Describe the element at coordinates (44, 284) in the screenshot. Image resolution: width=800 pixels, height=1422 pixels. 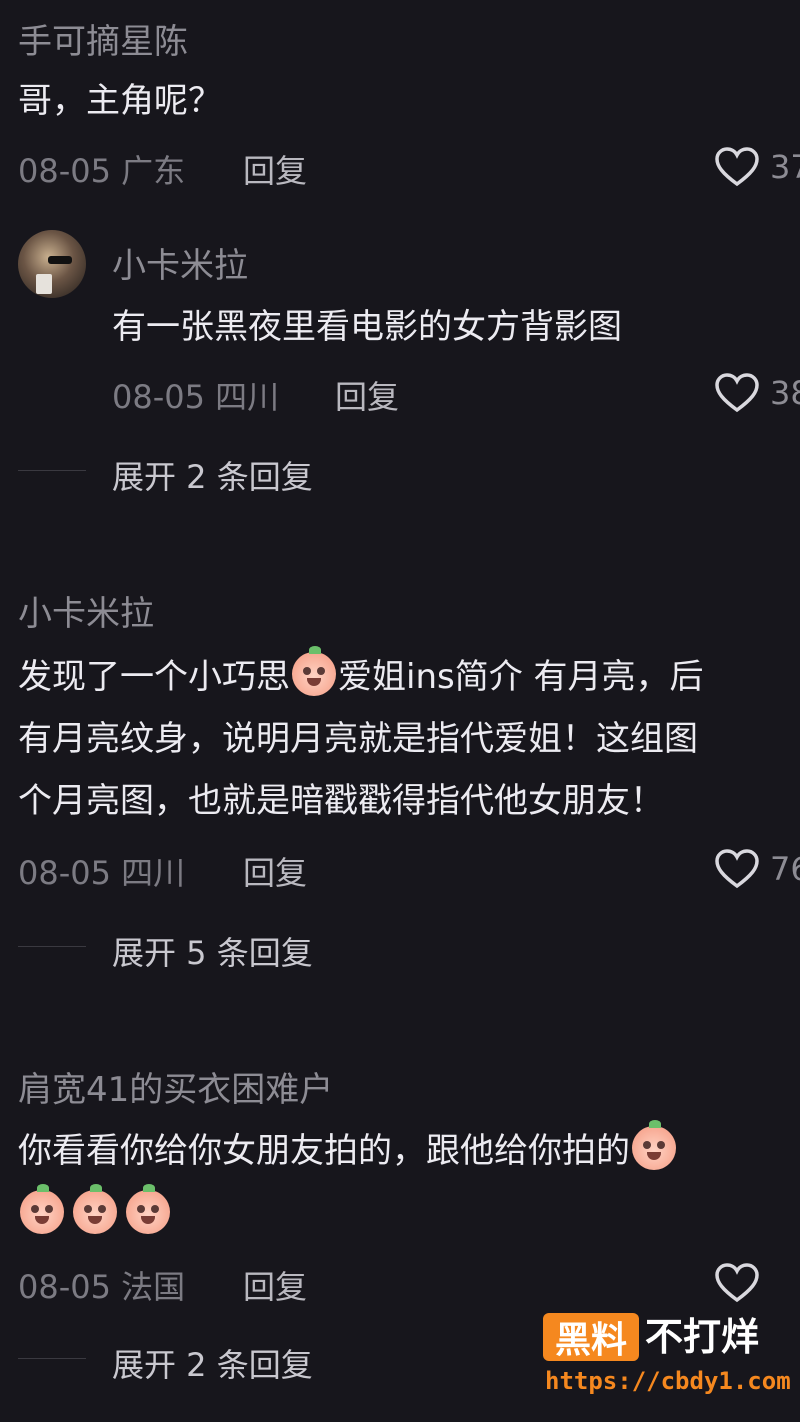
I see `avatar-cup` at that location.